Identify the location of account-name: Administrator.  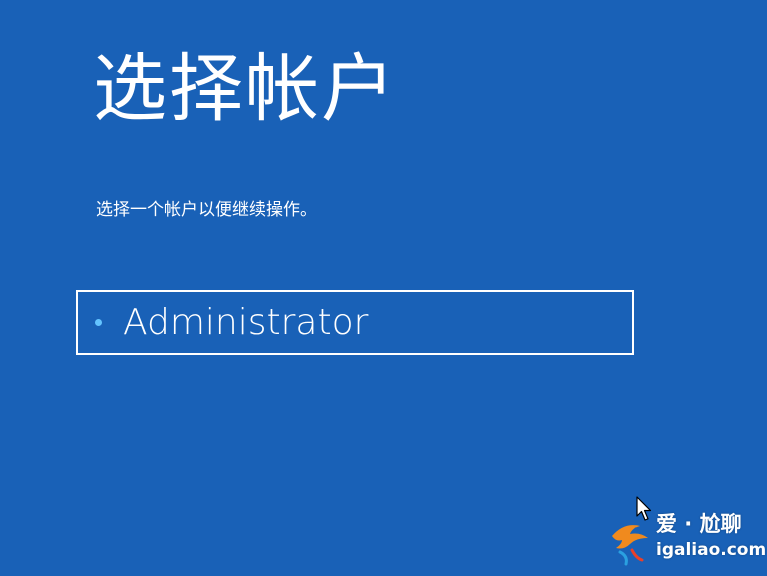
(246, 322).